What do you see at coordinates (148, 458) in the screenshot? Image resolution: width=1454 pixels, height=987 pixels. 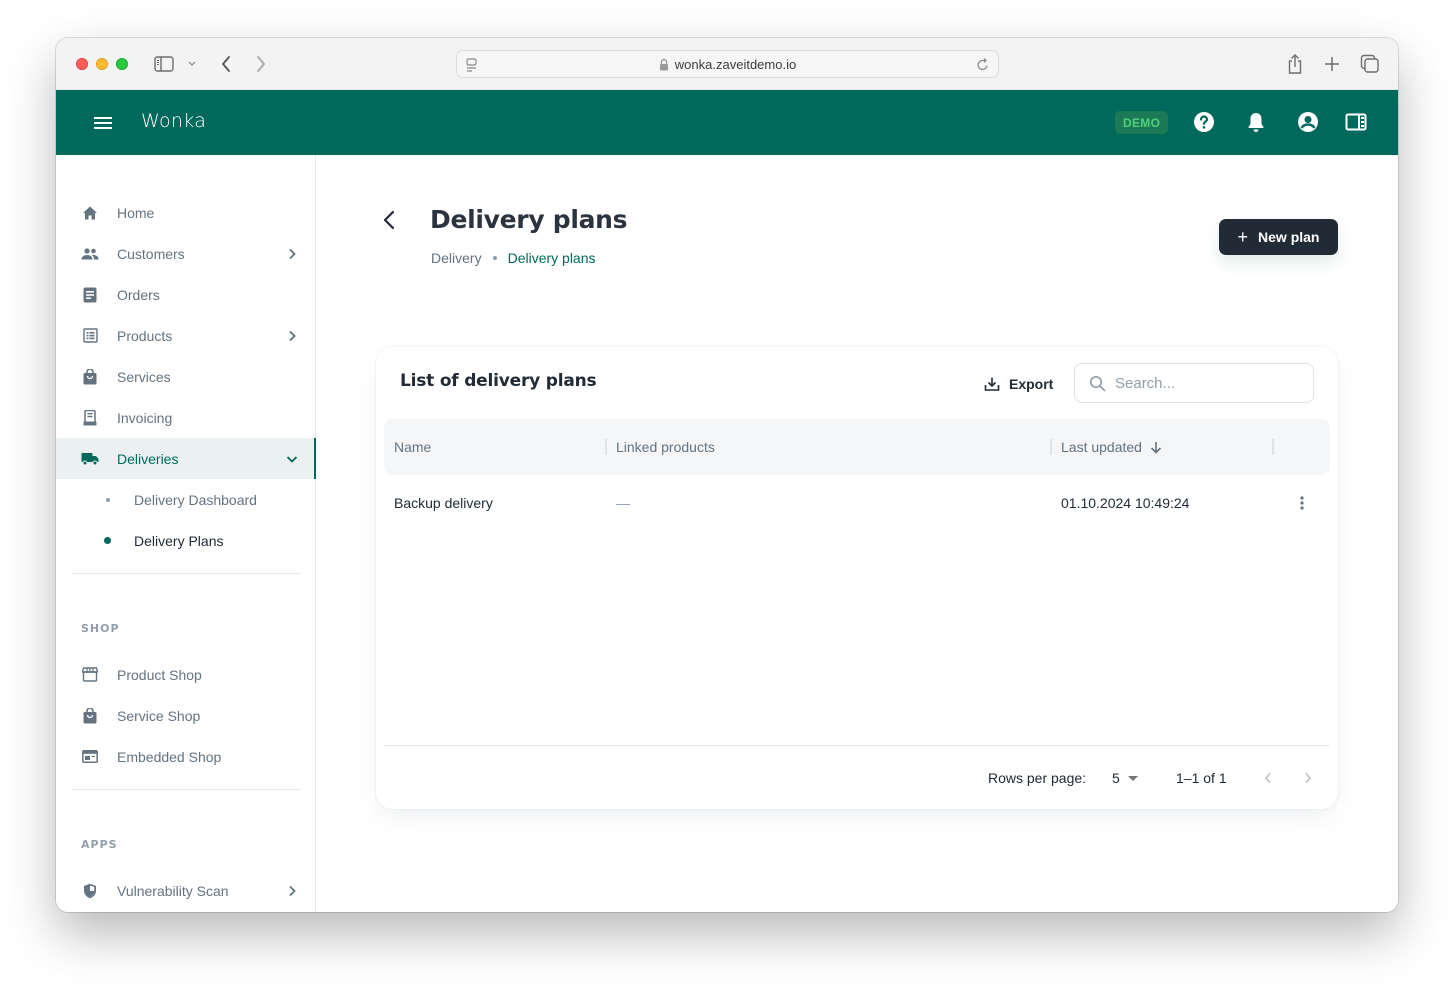 I see `sidebar-item-label: Deliveries` at bounding box center [148, 458].